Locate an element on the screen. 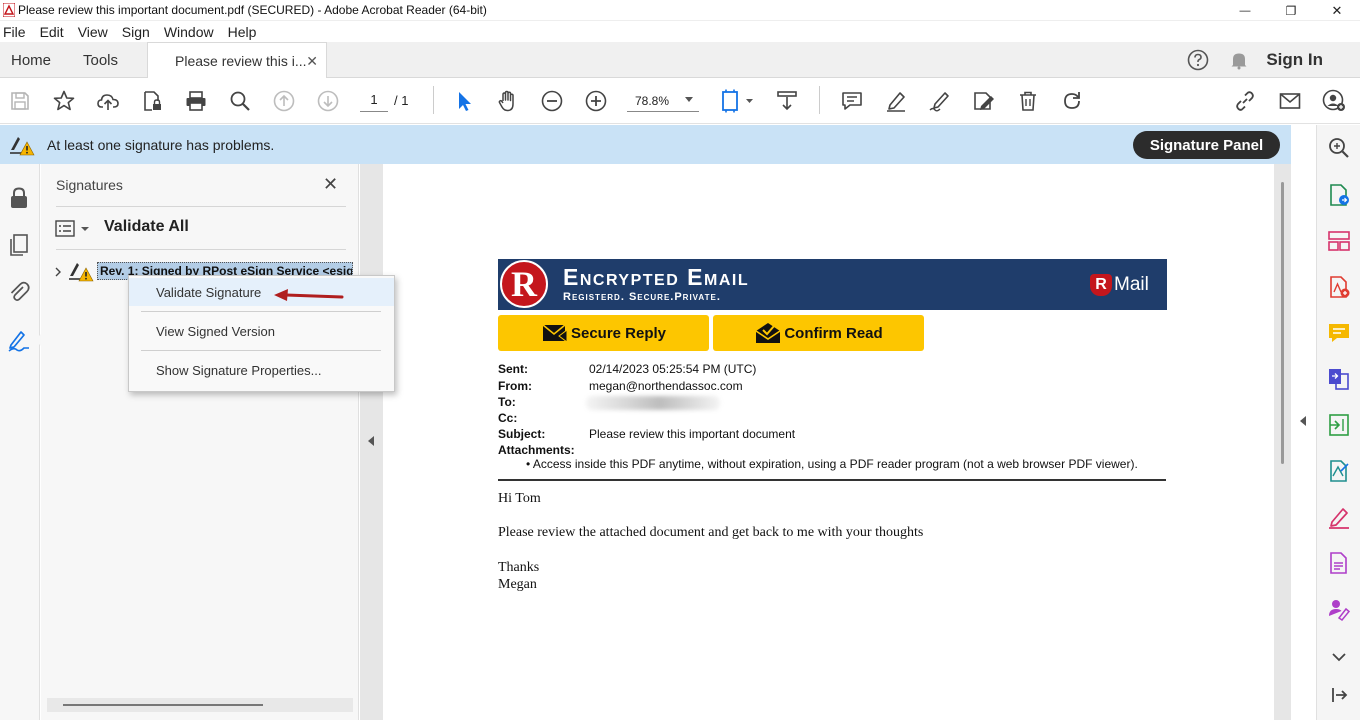  fill-and-sign-tool-icon is located at coordinates (1339, 517).